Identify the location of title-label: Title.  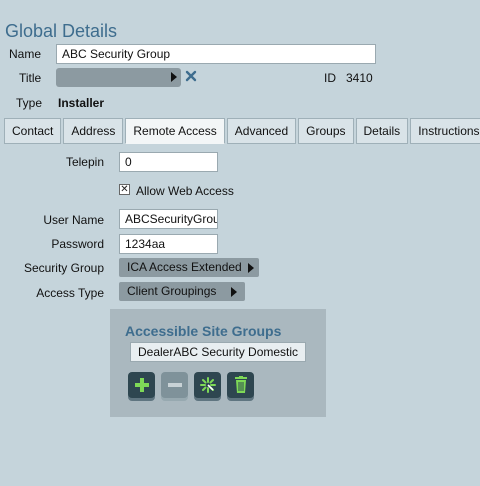
(30, 78).